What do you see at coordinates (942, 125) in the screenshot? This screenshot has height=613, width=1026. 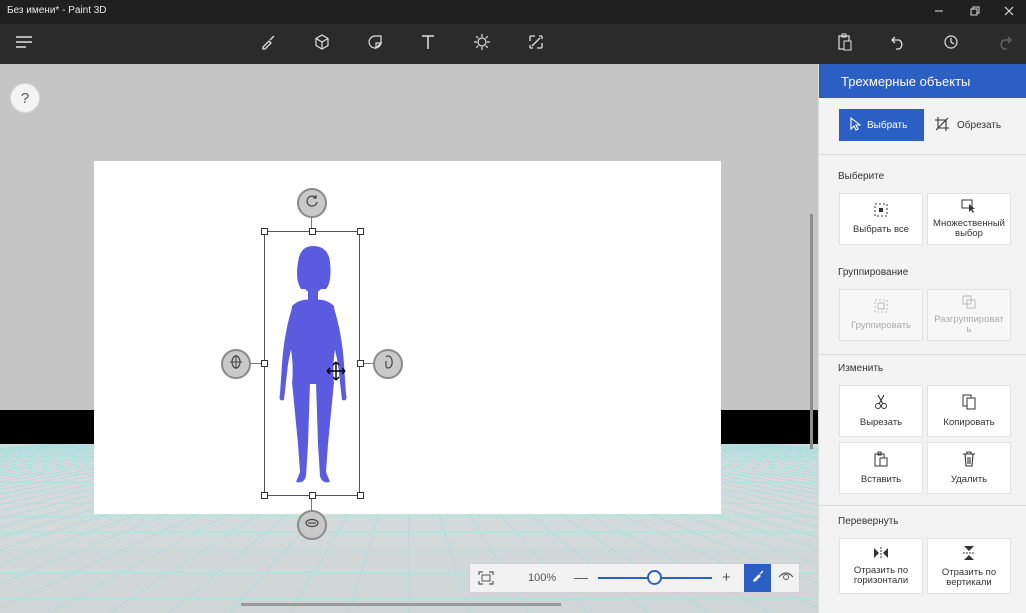 I see `crop-icon` at bounding box center [942, 125].